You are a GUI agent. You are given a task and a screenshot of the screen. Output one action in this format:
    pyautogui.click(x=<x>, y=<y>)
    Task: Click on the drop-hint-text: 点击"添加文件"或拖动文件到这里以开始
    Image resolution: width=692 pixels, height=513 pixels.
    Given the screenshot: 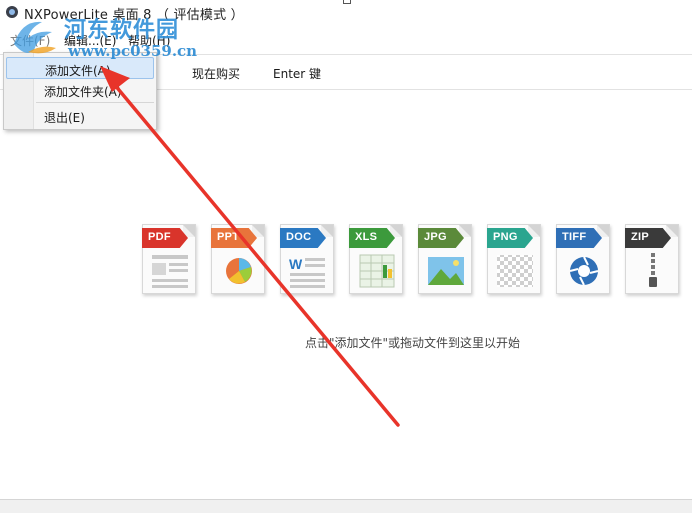 What is the action you would take?
    pyautogui.click(x=413, y=343)
    